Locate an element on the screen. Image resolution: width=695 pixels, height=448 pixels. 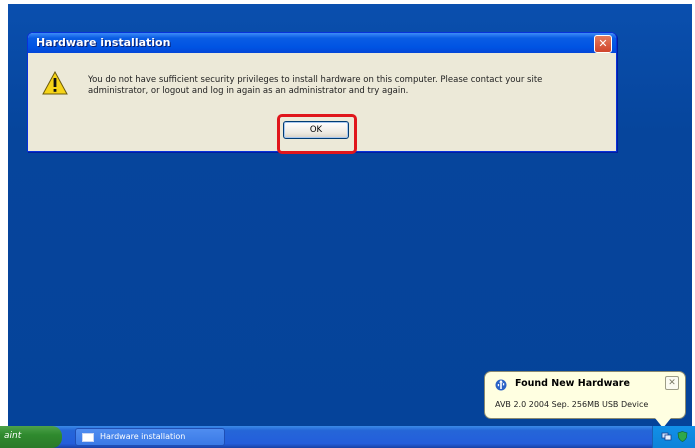
dialog-title: Hardware installation is located at coordinates (103, 42).